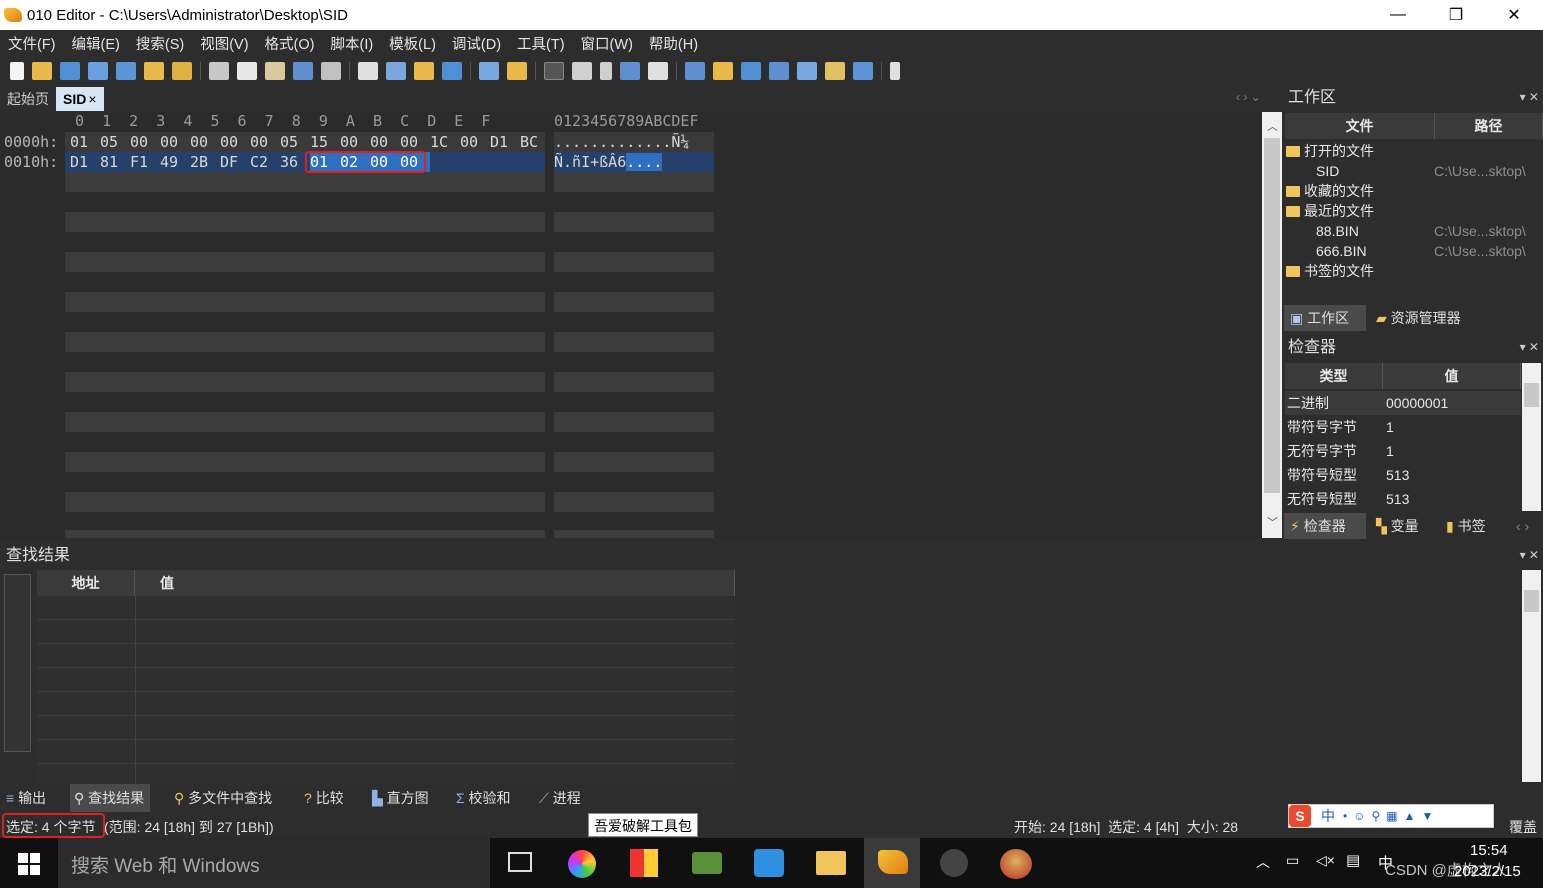 The width and height of the screenshot is (1543, 888). Describe the element at coordinates (424, 71) in the screenshot. I see `find-in-files-icon` at that location.